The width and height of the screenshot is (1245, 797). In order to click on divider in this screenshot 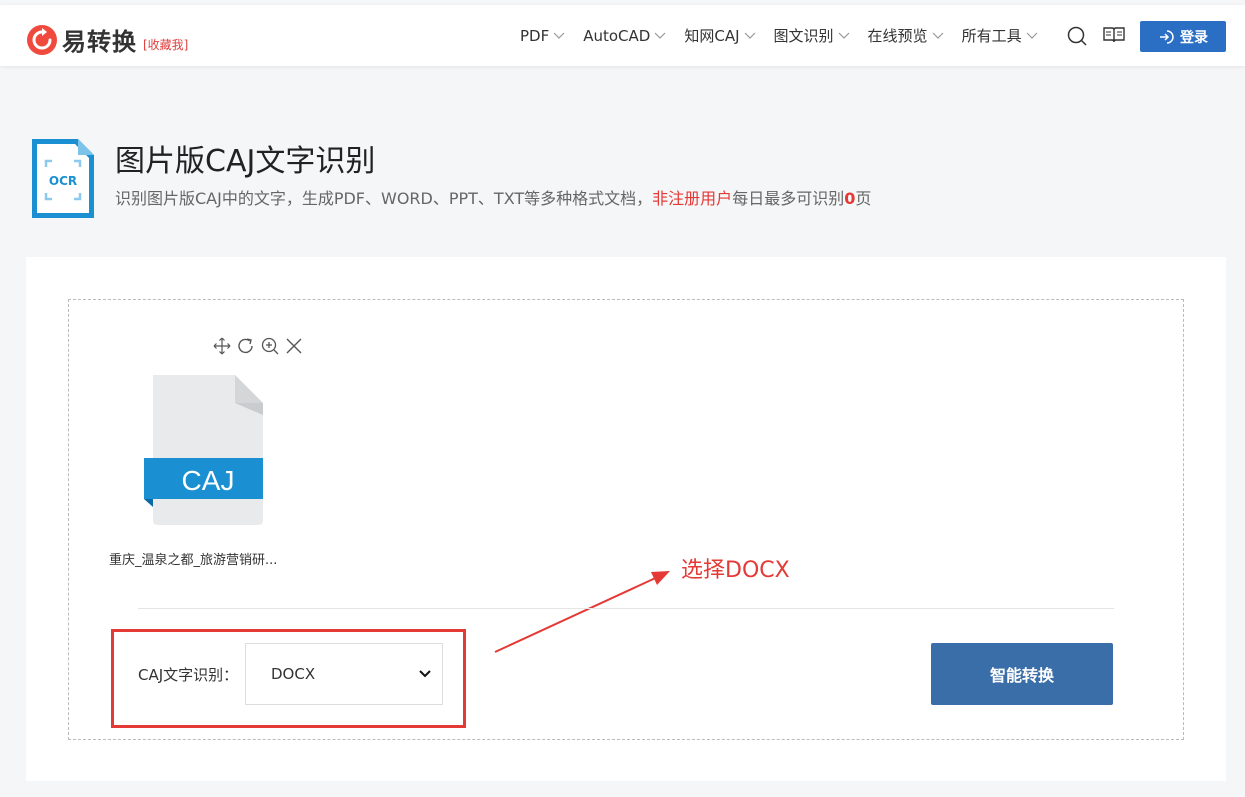, I will do `click(626, 608)`.